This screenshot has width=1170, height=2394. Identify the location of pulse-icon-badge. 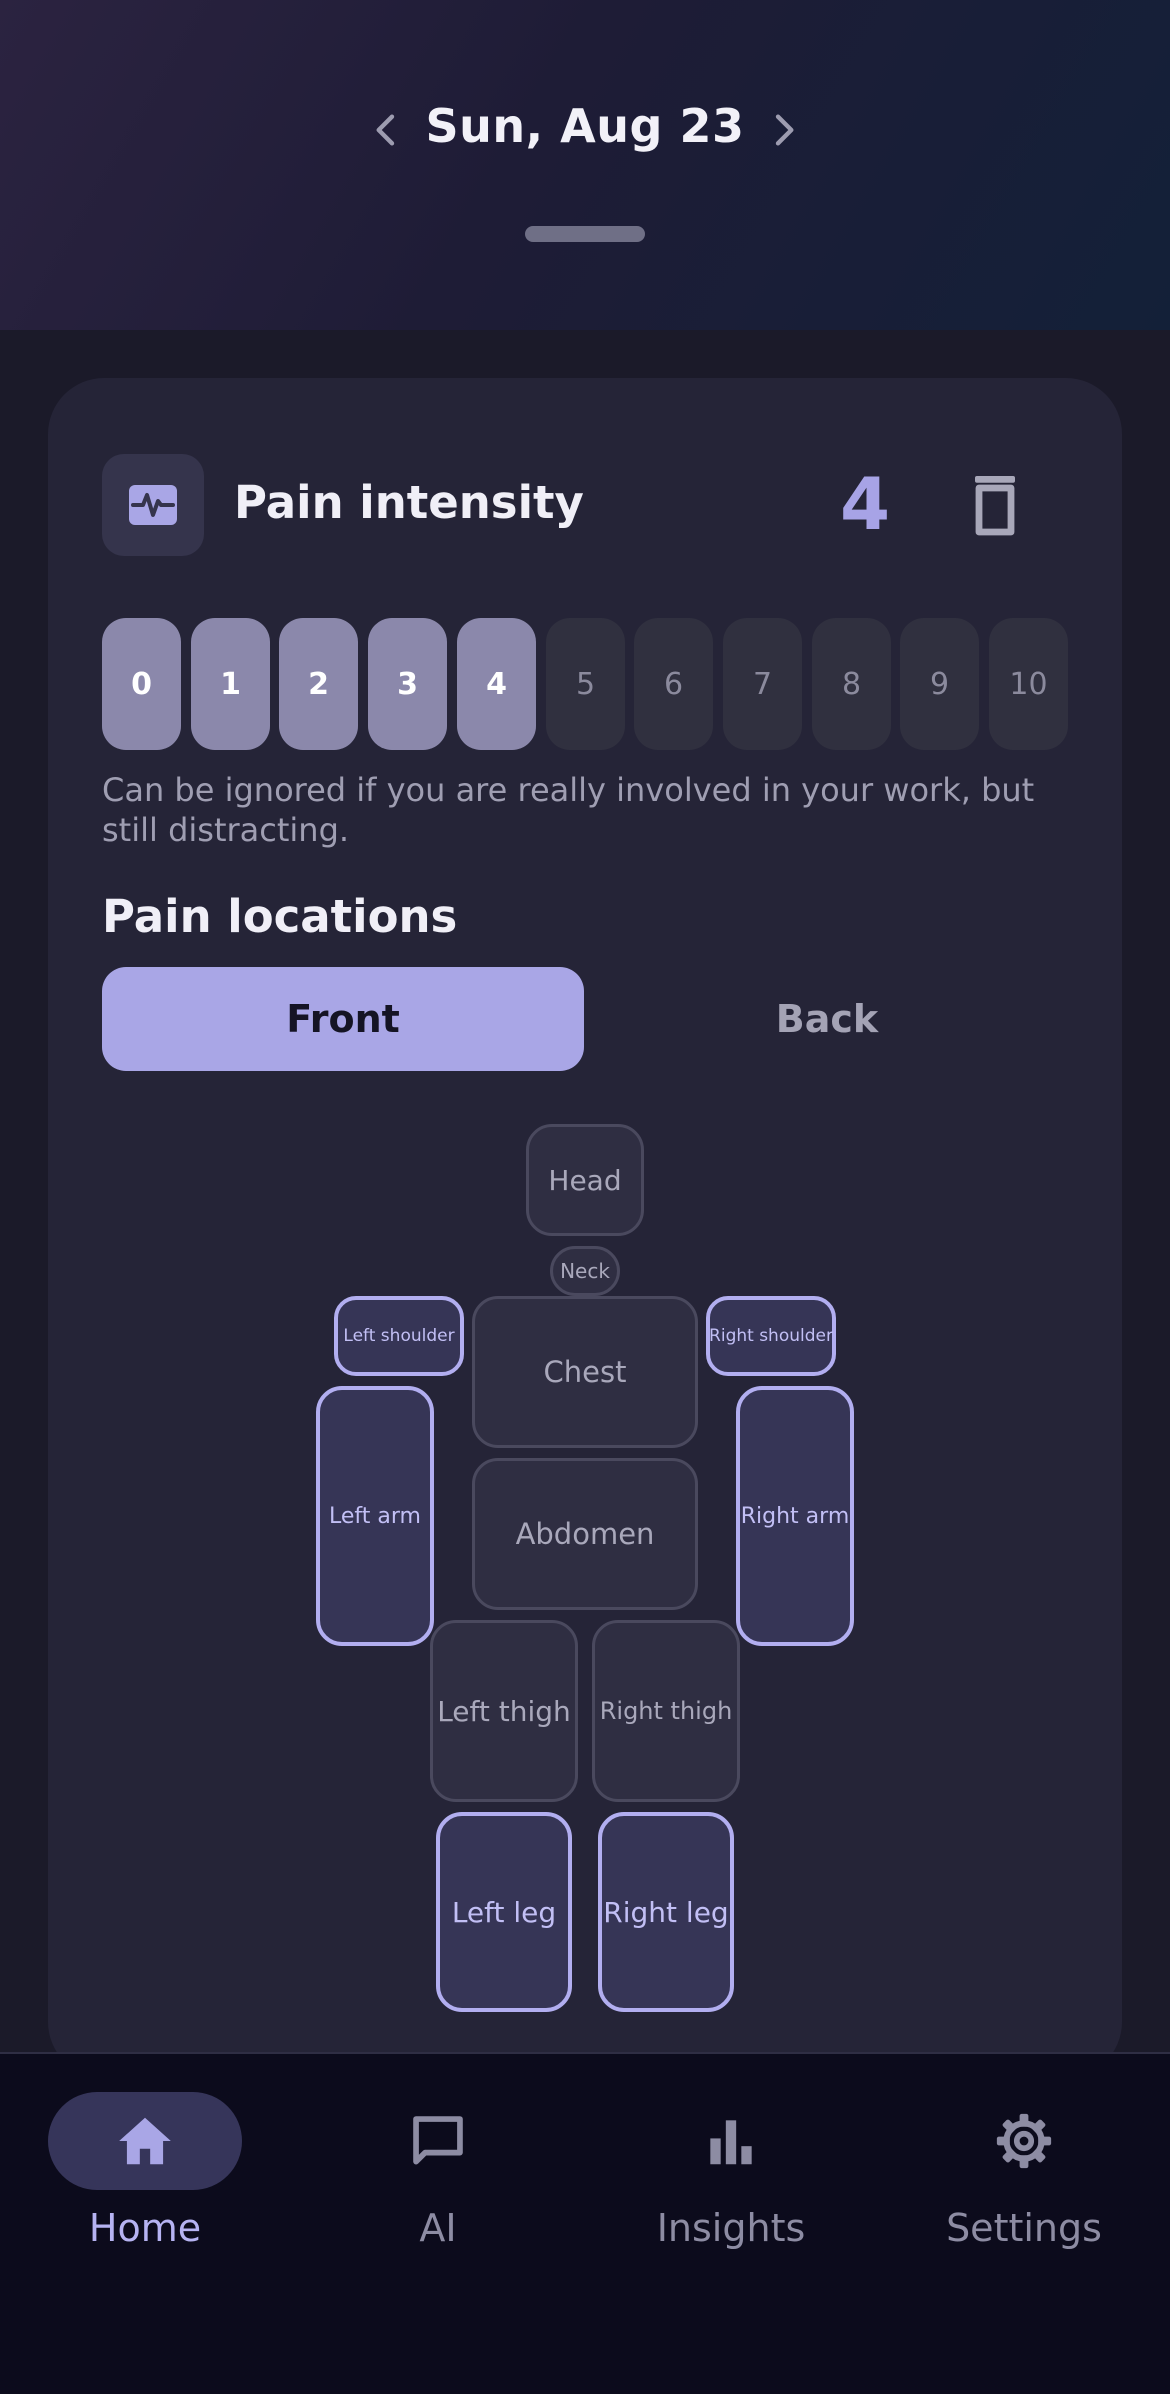
(153, 505).